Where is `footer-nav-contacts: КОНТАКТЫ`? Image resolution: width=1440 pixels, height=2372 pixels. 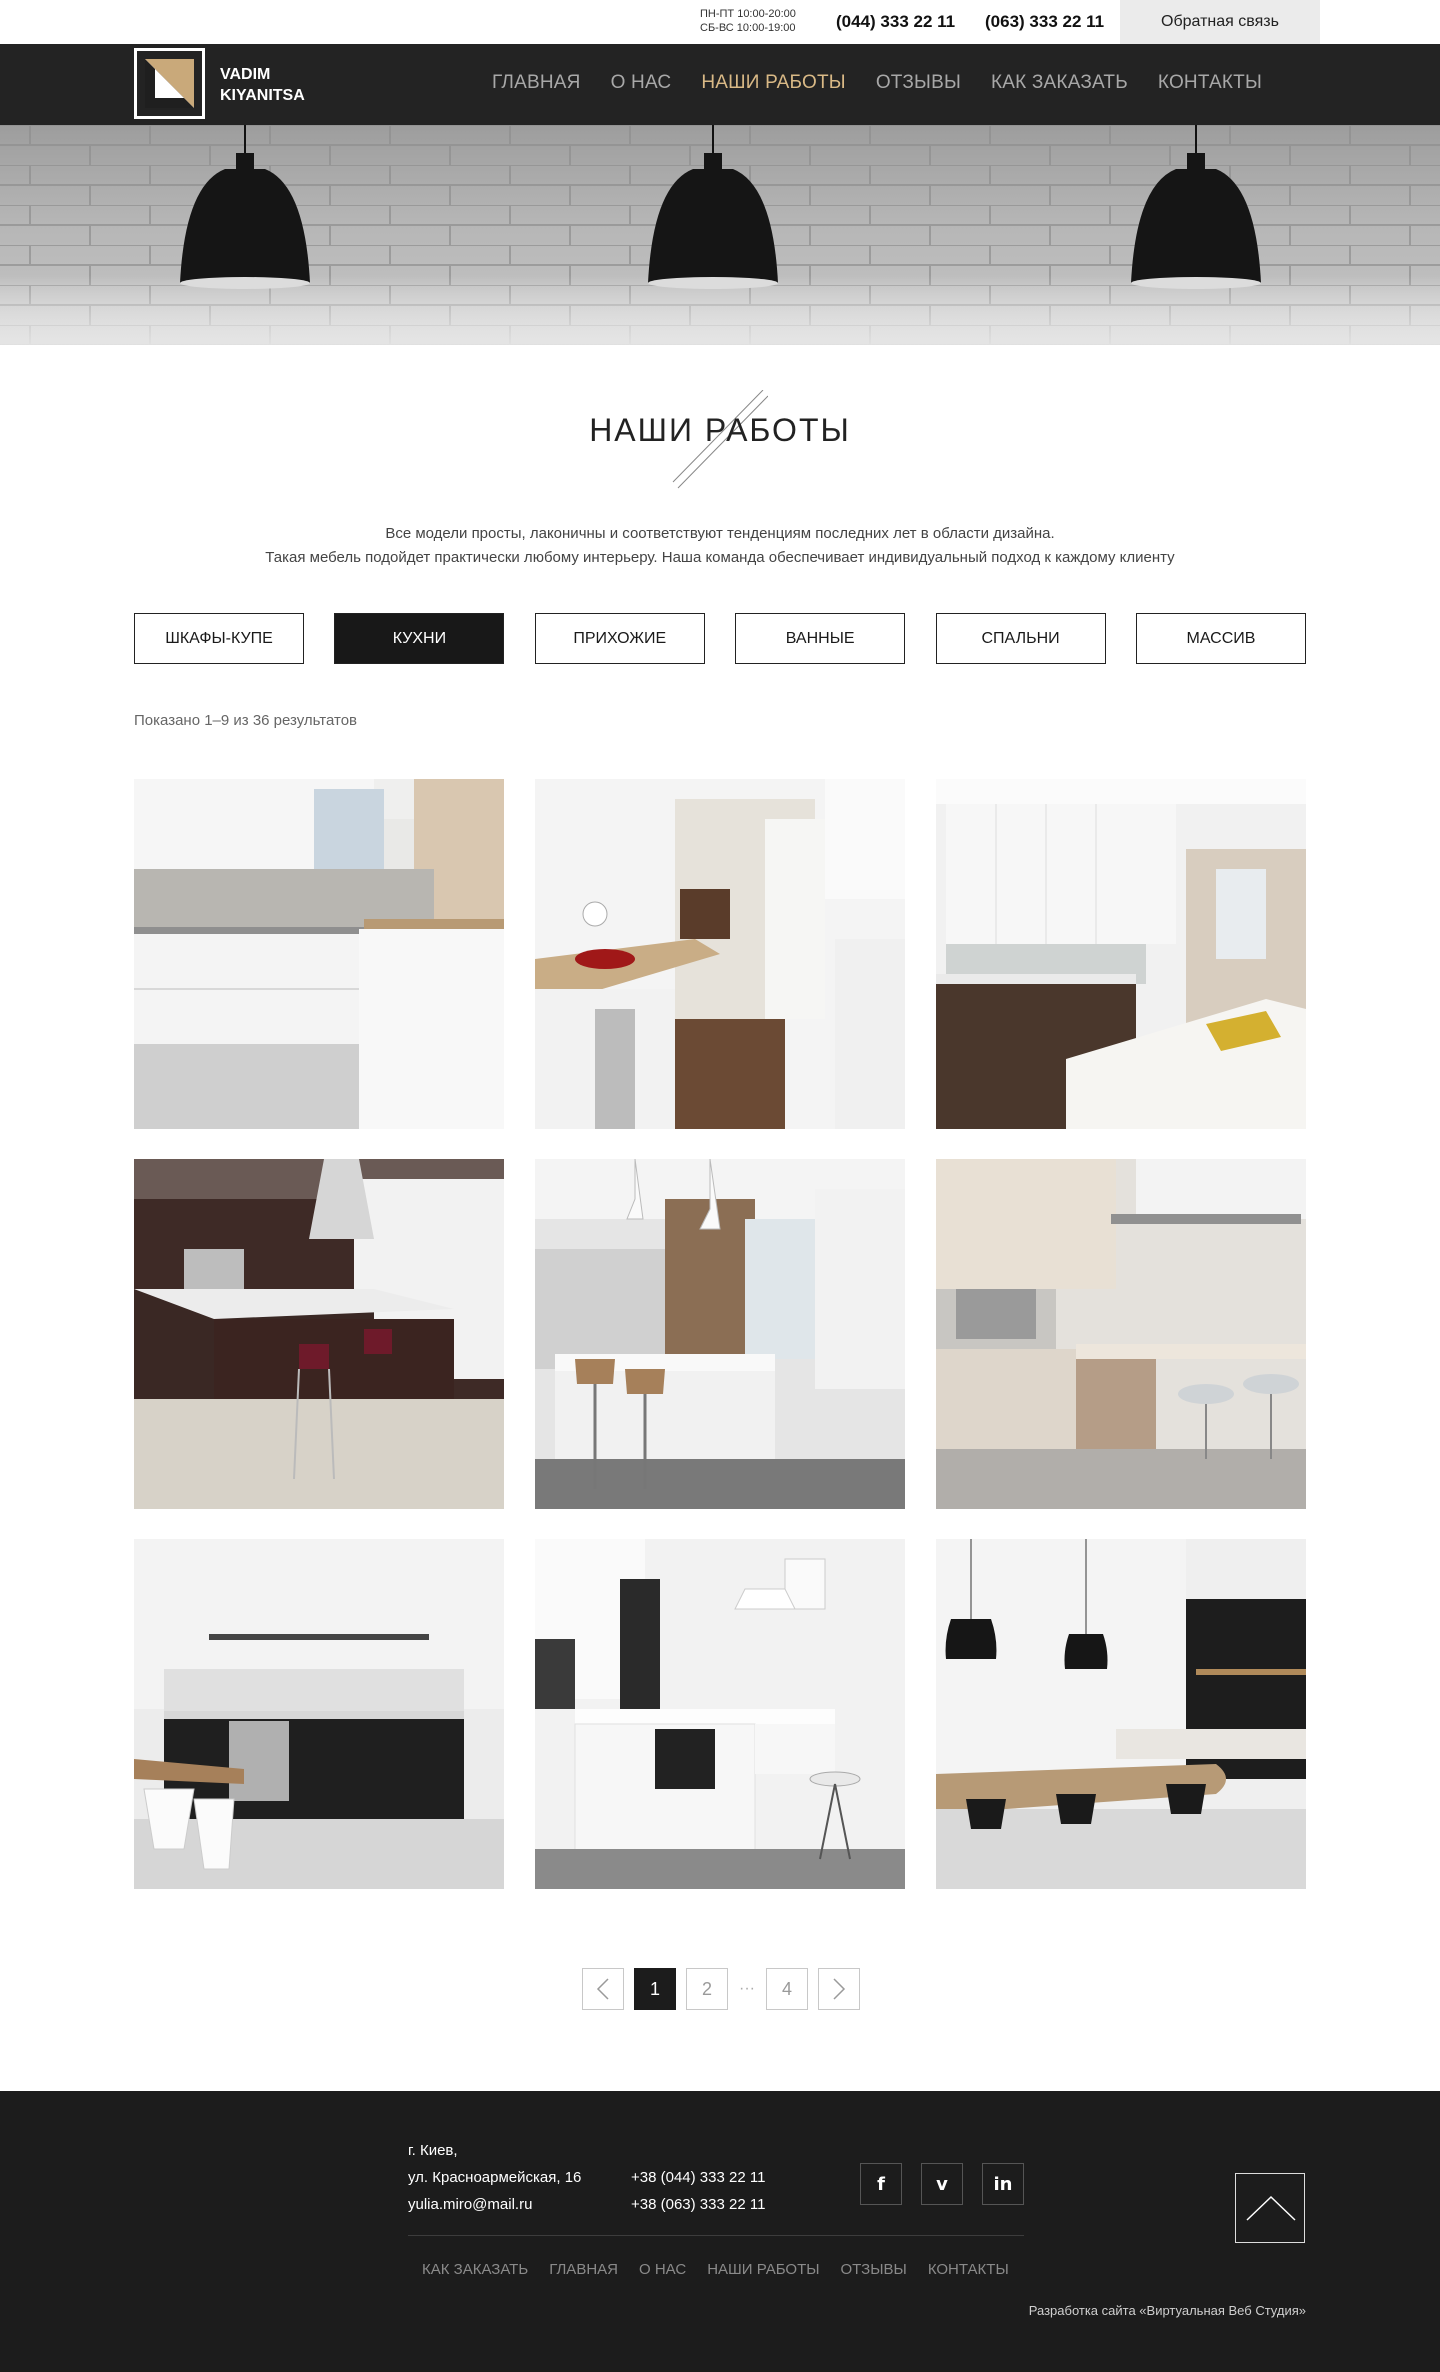
footer-nav-contacts: КОНТАКТЫ is located at coordinates (968, 2269).